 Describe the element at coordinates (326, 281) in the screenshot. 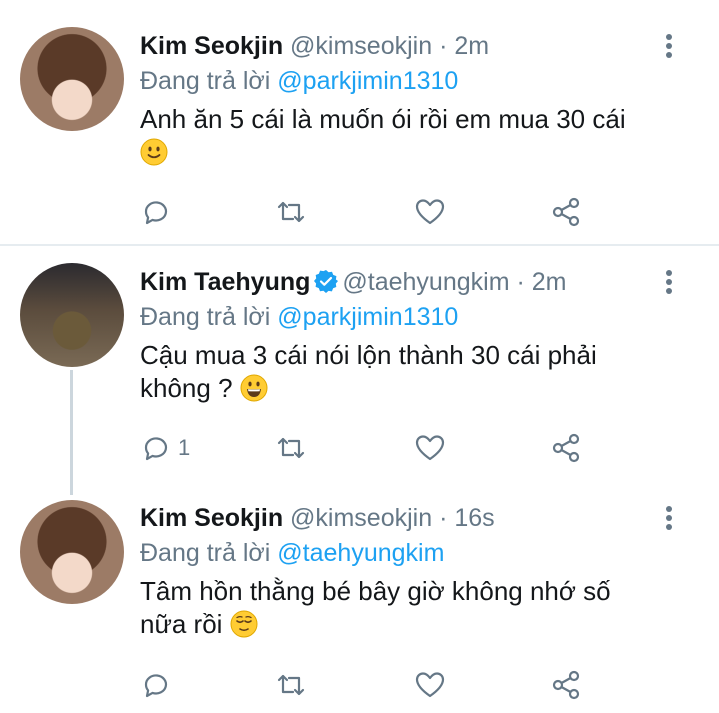

I see `verified-badge-icon` at that location.